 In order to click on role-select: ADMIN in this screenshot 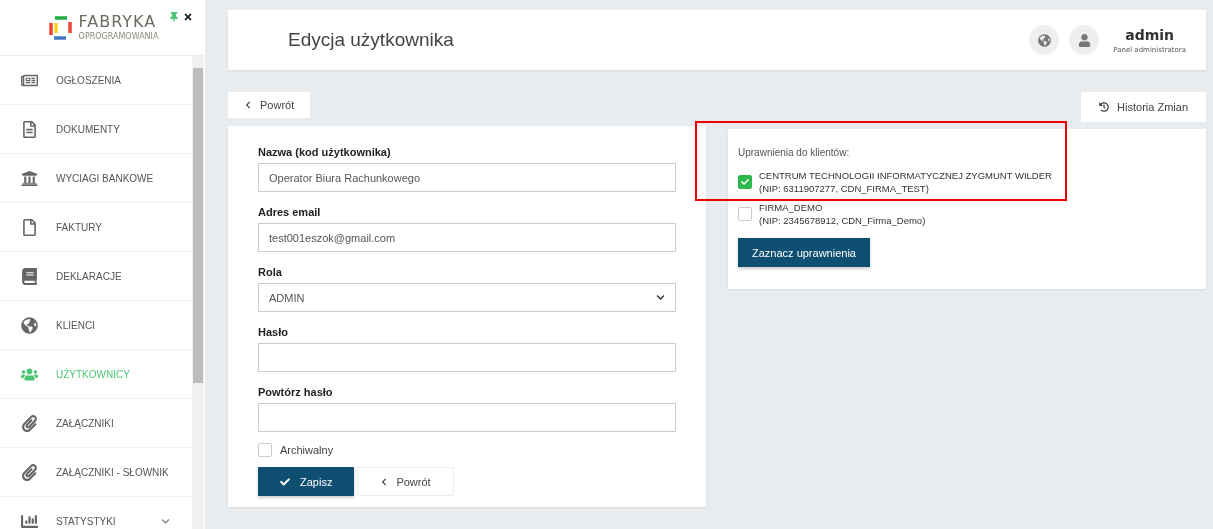, I will do `click(467, 297)`.